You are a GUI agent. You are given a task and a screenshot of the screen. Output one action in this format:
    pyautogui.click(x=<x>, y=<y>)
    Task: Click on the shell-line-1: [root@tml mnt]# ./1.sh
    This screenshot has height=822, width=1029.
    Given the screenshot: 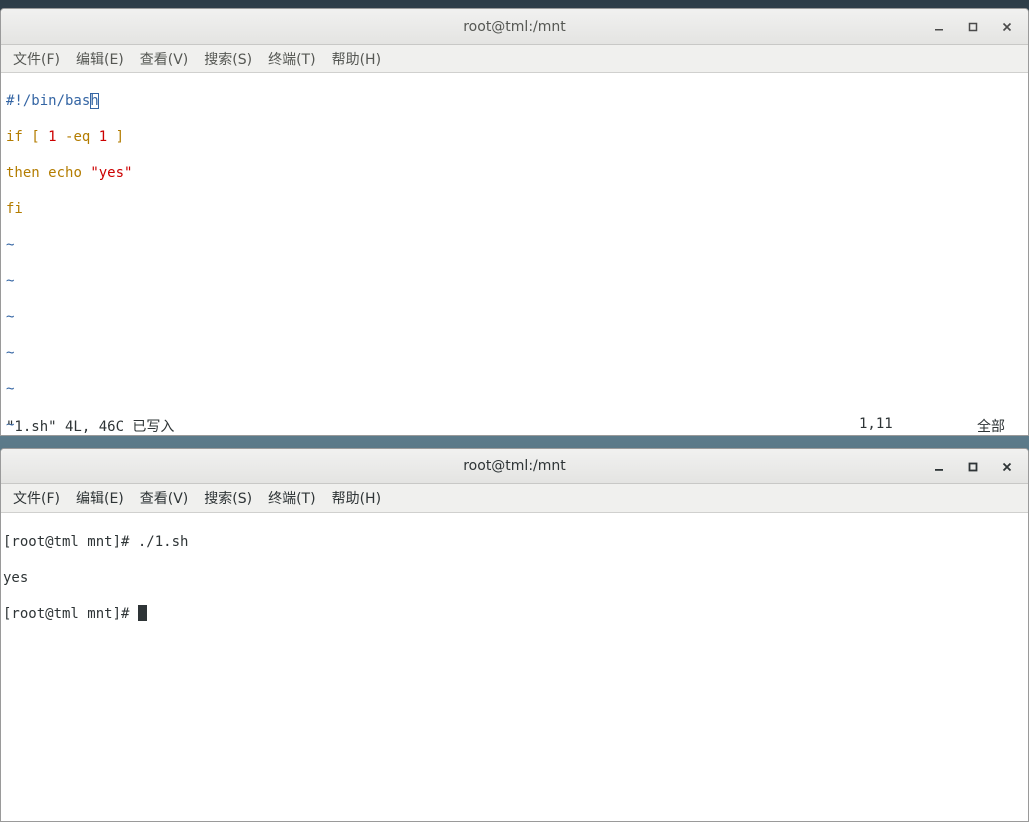 What is the action you would take?
    pyautogui.click(x=515, y=542)
    